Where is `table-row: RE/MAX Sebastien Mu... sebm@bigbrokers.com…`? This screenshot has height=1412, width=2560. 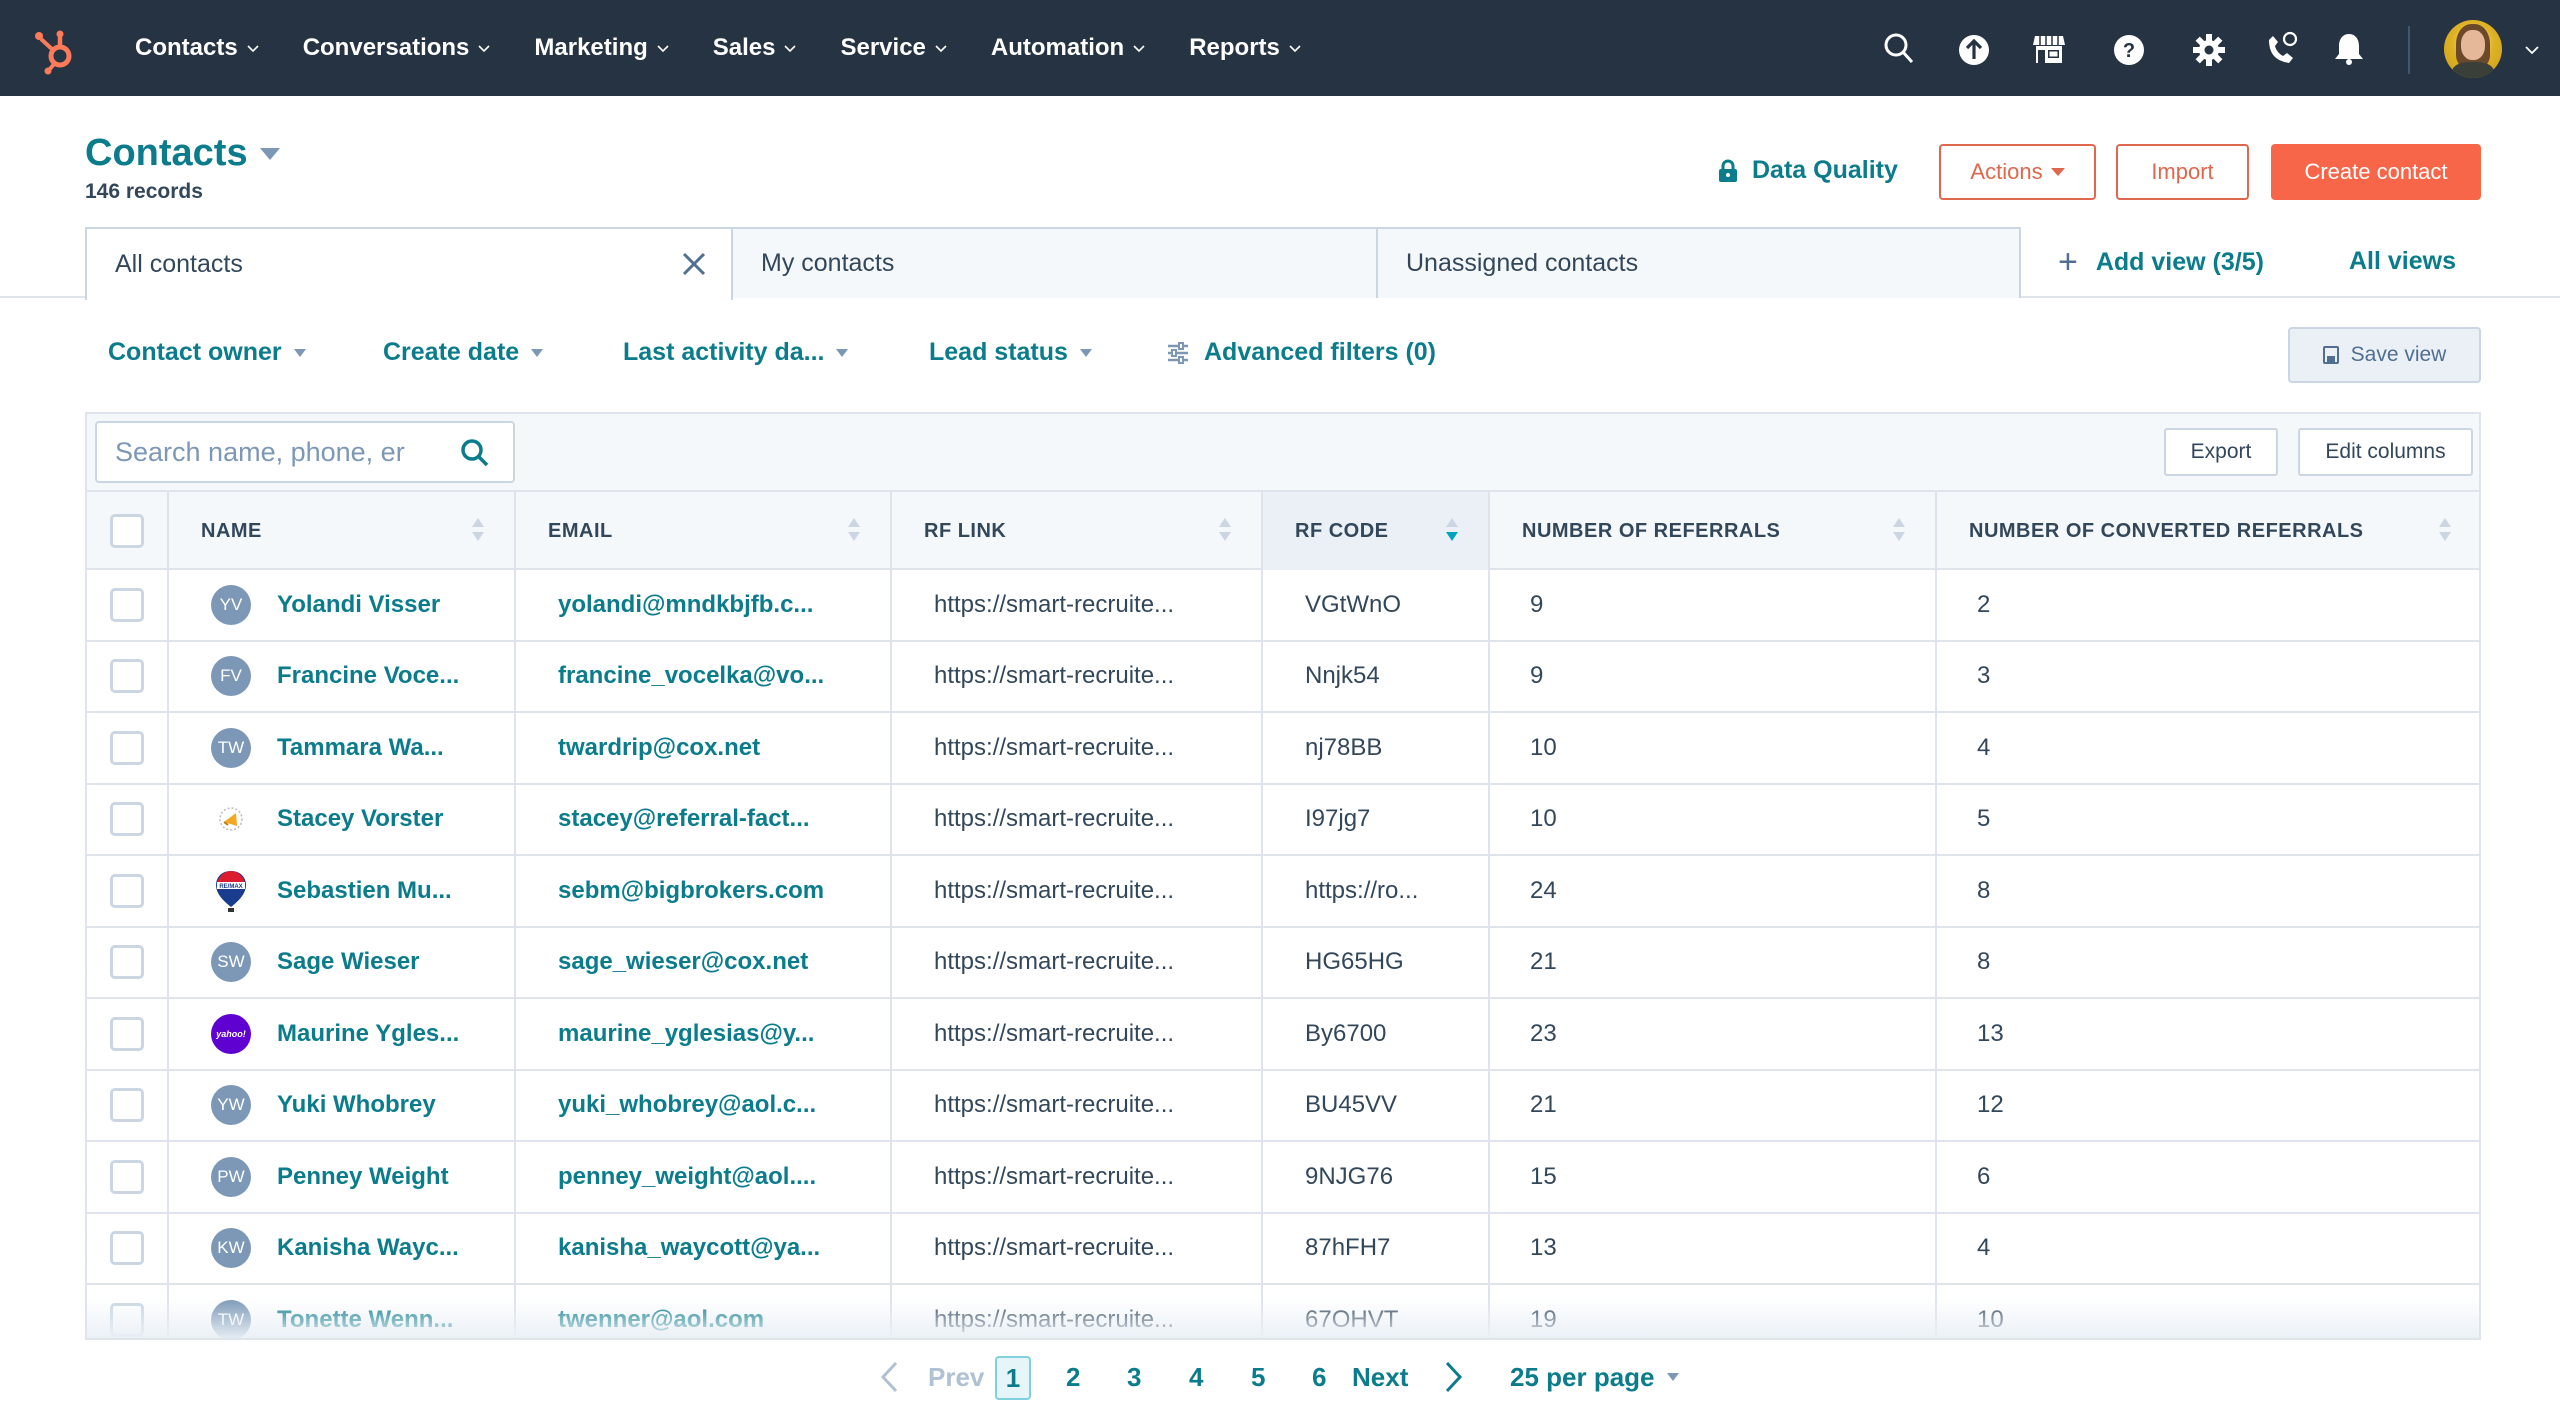 table-row: RE/MAX Sebastien Mu... sebm@bigbrokers.com… is located at coordinates (1283, 892).